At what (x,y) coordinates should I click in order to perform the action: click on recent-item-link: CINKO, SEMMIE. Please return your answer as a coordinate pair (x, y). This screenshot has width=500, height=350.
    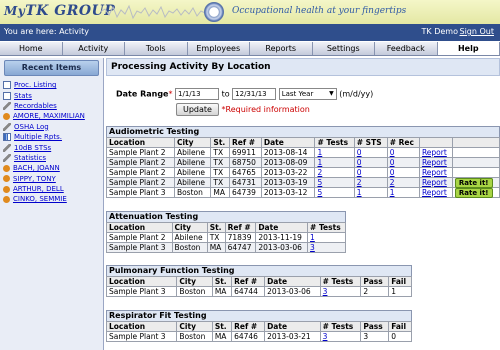
    Looking at the image, I should click on (40, 199).